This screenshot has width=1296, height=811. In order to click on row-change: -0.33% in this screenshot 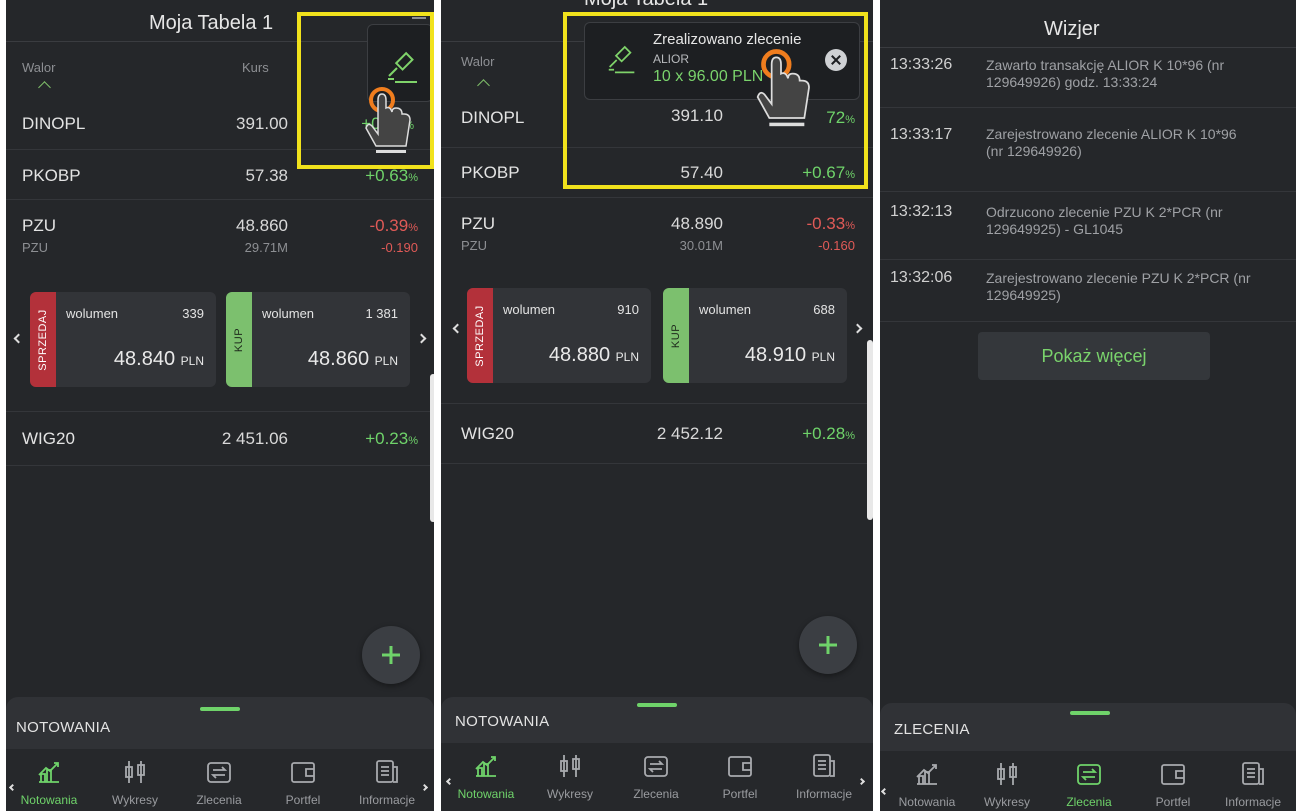, I will do `click(830, 223)`.